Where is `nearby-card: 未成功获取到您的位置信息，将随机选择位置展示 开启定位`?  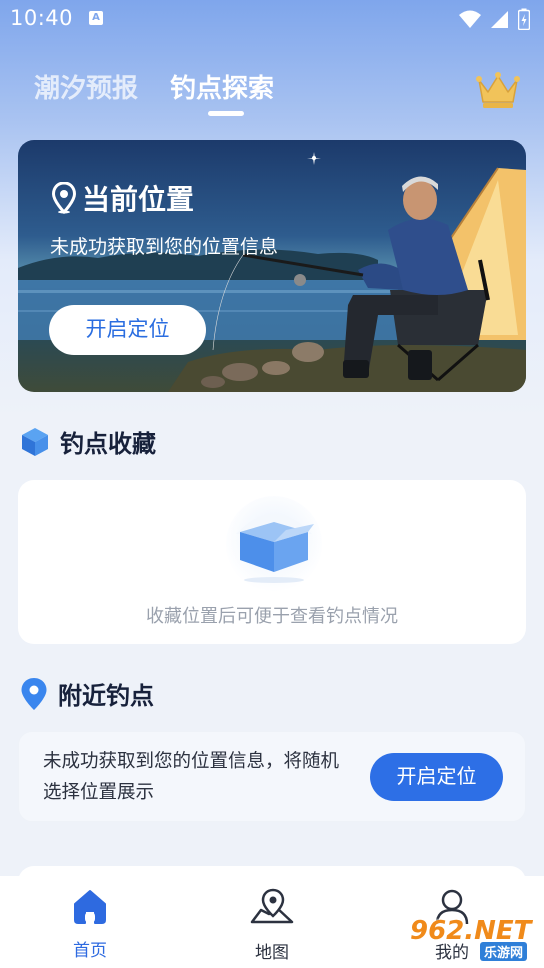 nearby-card: 未成功获取到您的位置信息，将随机选择位置展示 开启定位 is located at coordinates (272, 776).